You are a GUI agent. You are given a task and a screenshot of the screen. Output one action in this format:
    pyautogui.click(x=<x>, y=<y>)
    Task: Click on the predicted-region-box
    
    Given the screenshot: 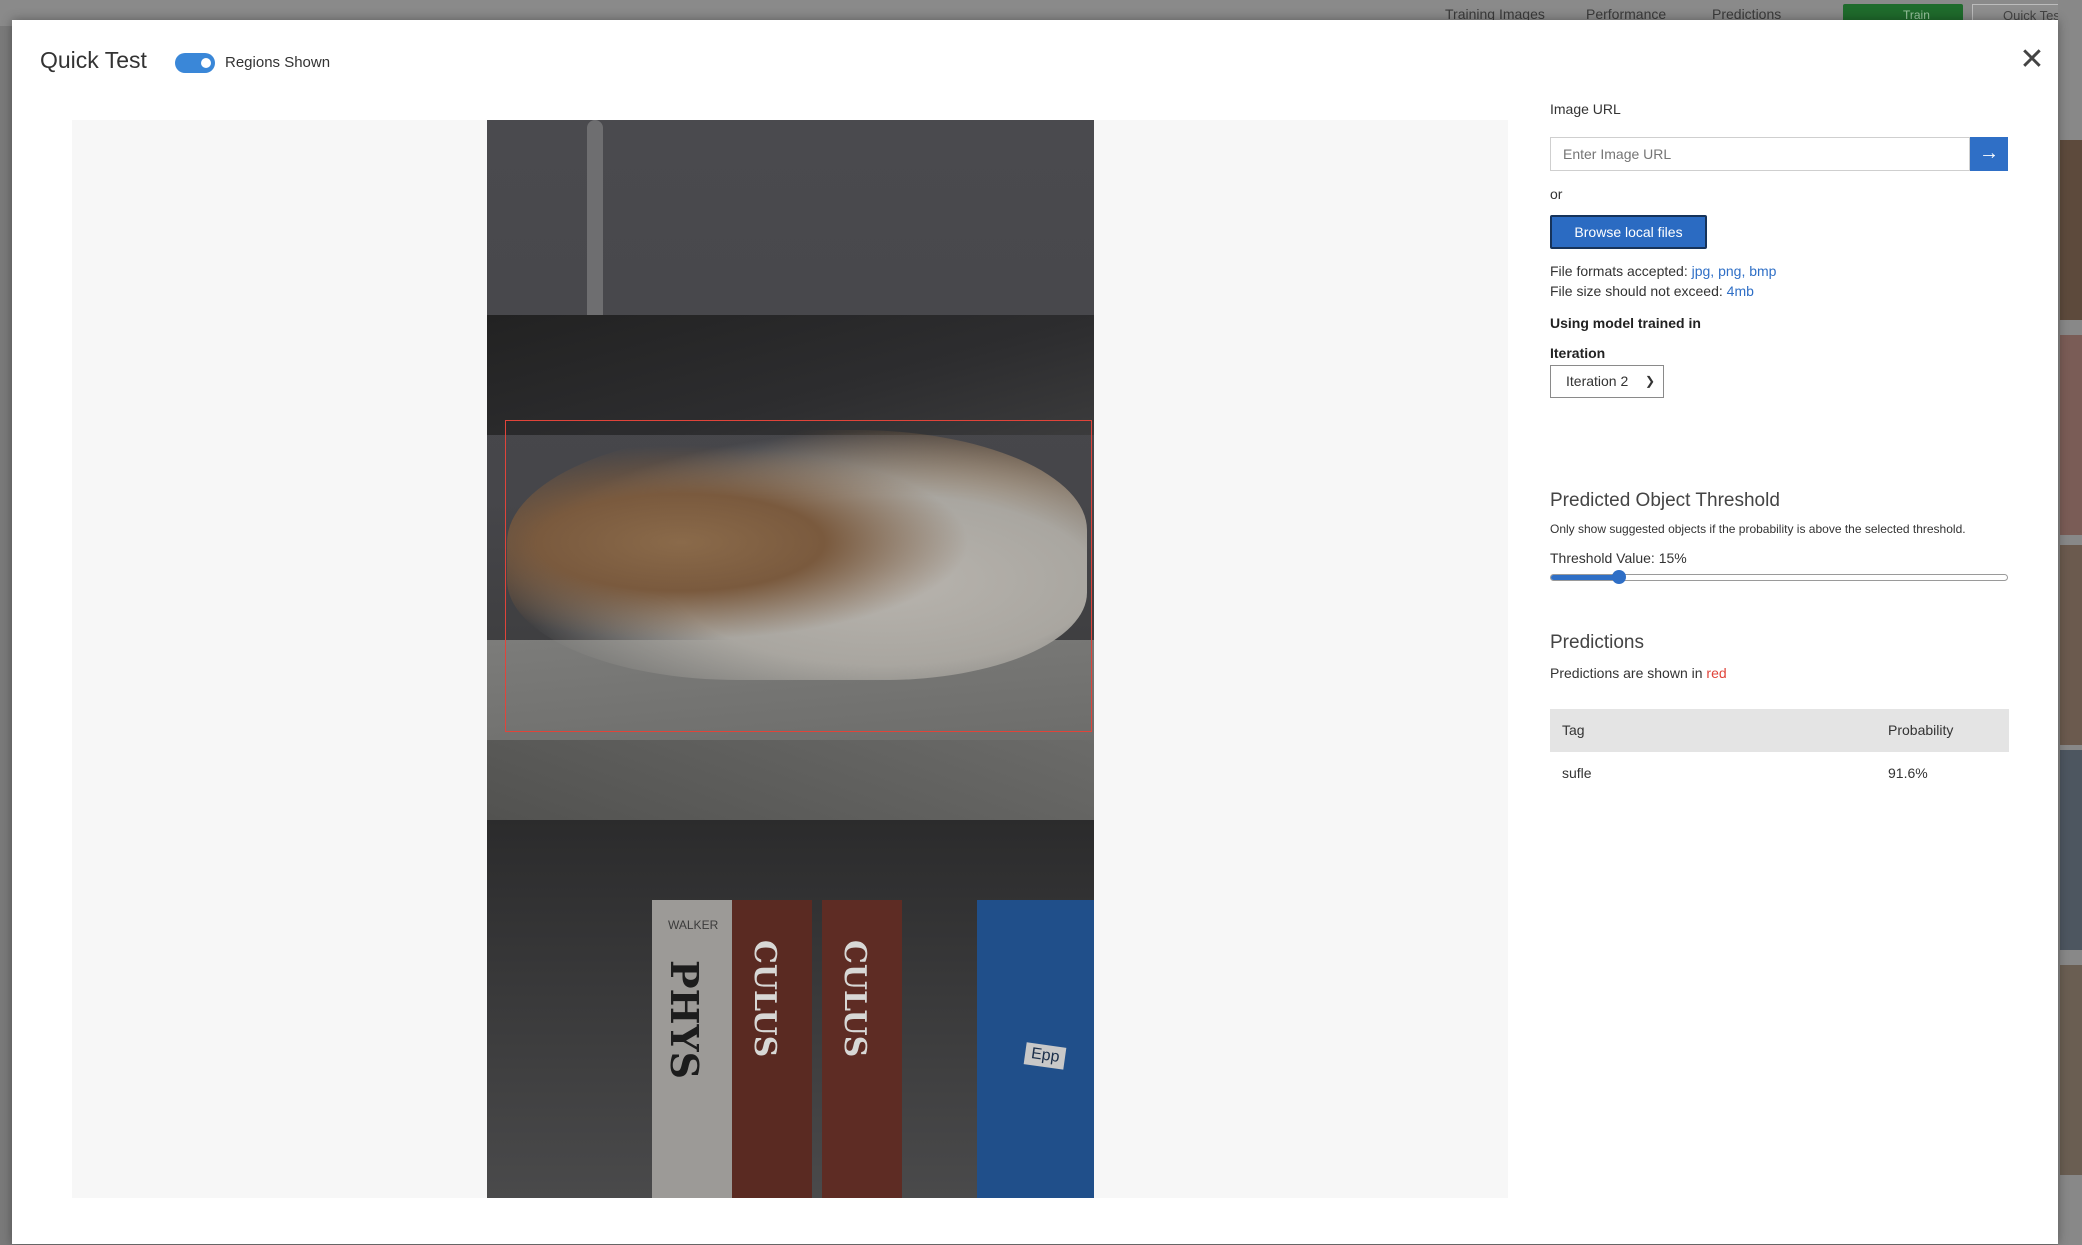 What is the action you would take?
    pyautogui.click(x=798, y=576)
    